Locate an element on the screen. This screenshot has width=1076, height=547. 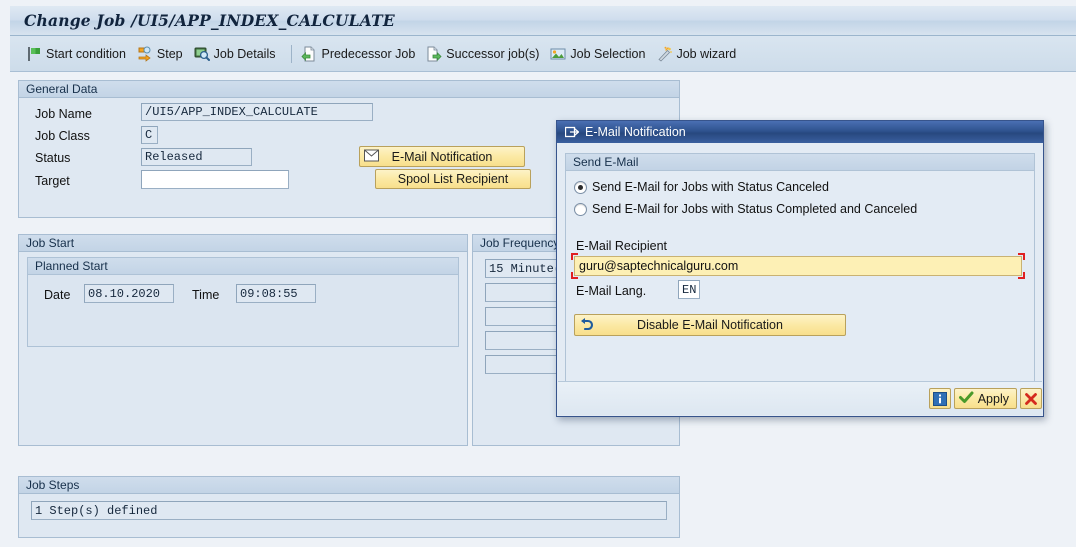
disable-email-notification-button: Disable E-Mail Notification is located at coordinates (710, 325).